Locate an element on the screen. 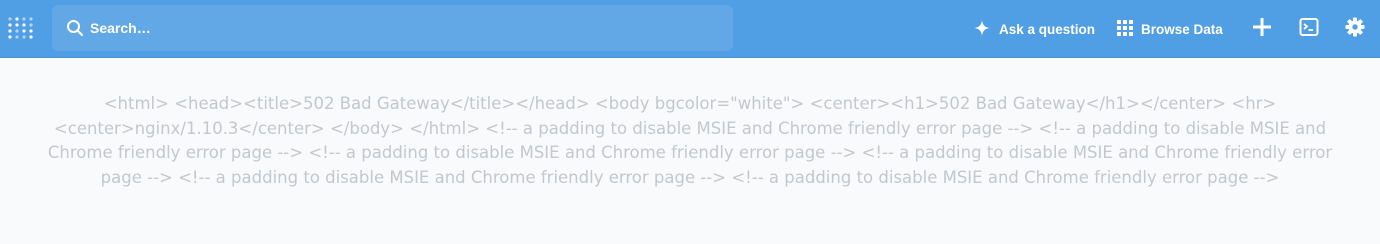 This screenshot has width=1380, height=244. search-input is located at coordinates (400, 28).